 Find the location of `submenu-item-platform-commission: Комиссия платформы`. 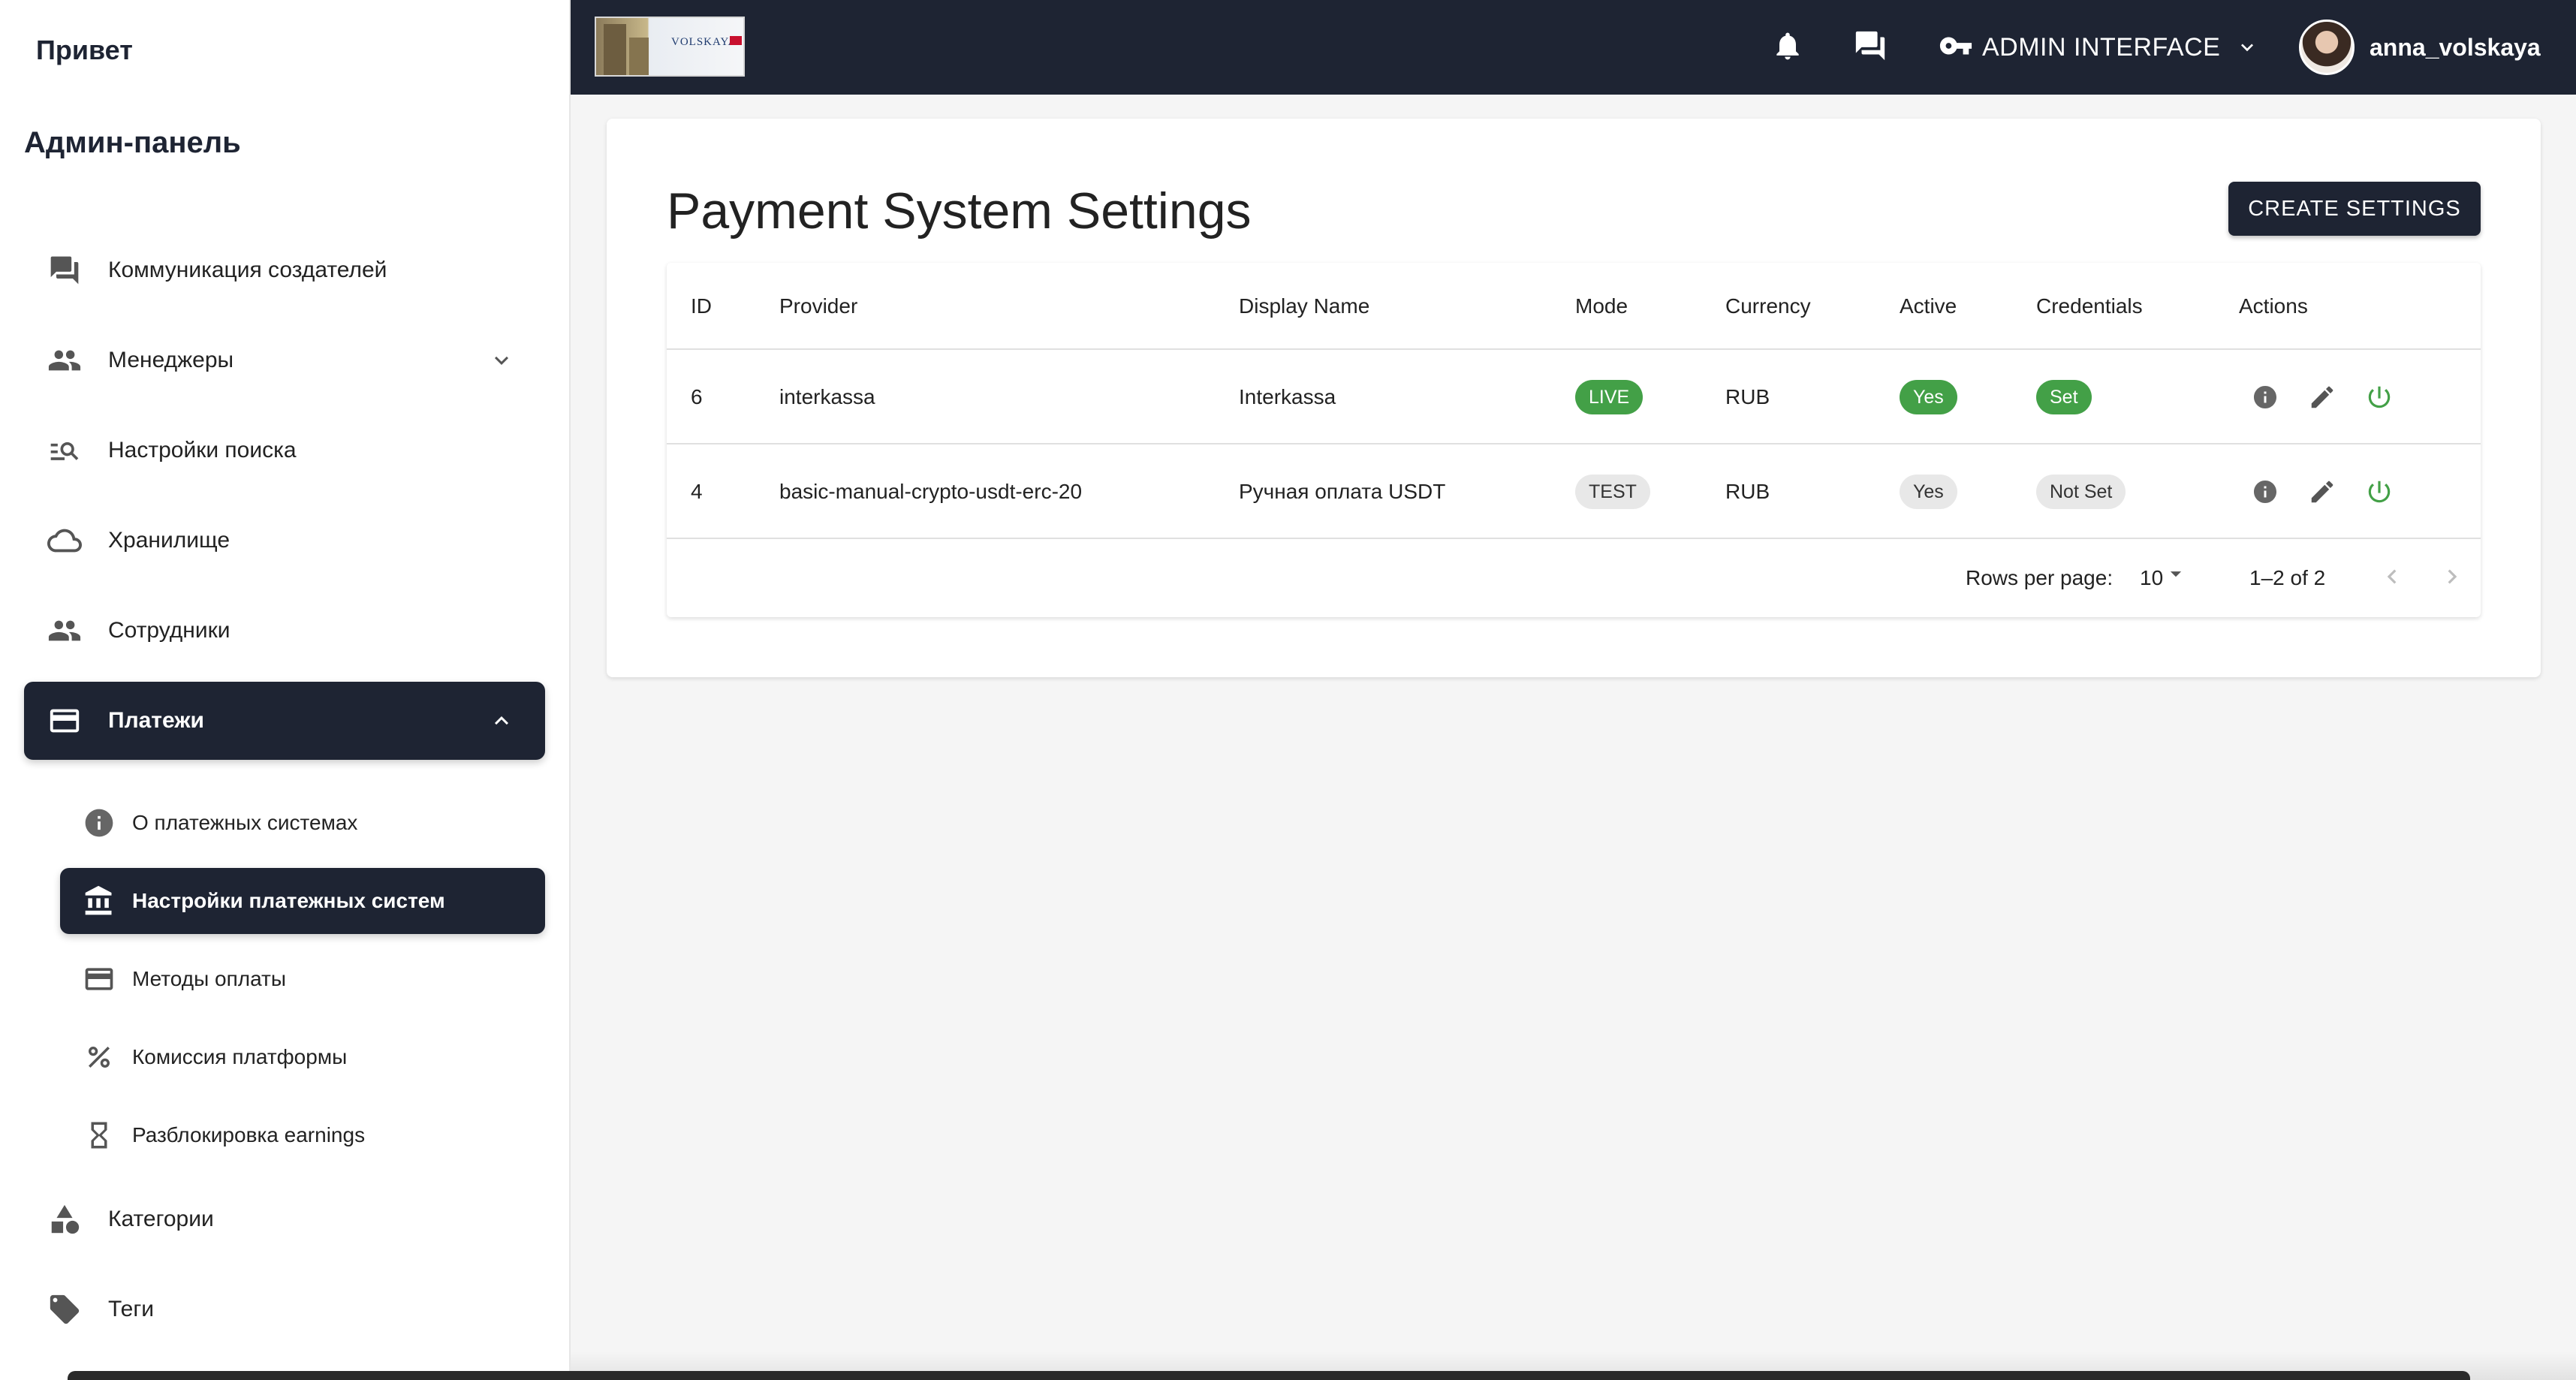

submenu-item-platform-commission: Комиссия платформы is located at coordinates (302, 1057).